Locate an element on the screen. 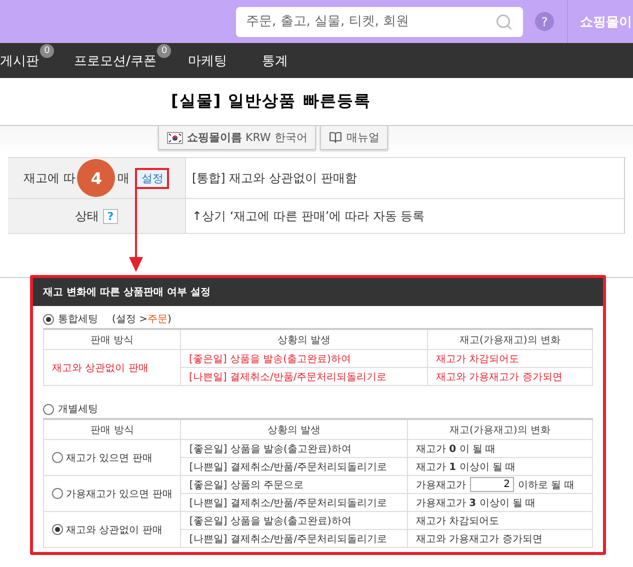 The height and width of the screenshot is (567, 633). sale-method: 가용재고가 있으면 판매 is located at coordinates (119, 494).